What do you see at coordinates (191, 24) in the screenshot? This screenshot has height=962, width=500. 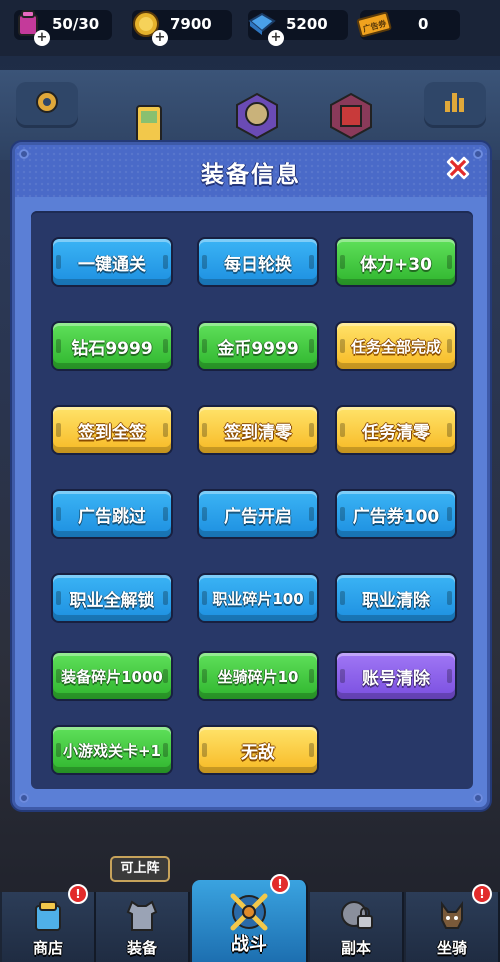 I see `coin-value: 7900` at bounding box center [191, 24].